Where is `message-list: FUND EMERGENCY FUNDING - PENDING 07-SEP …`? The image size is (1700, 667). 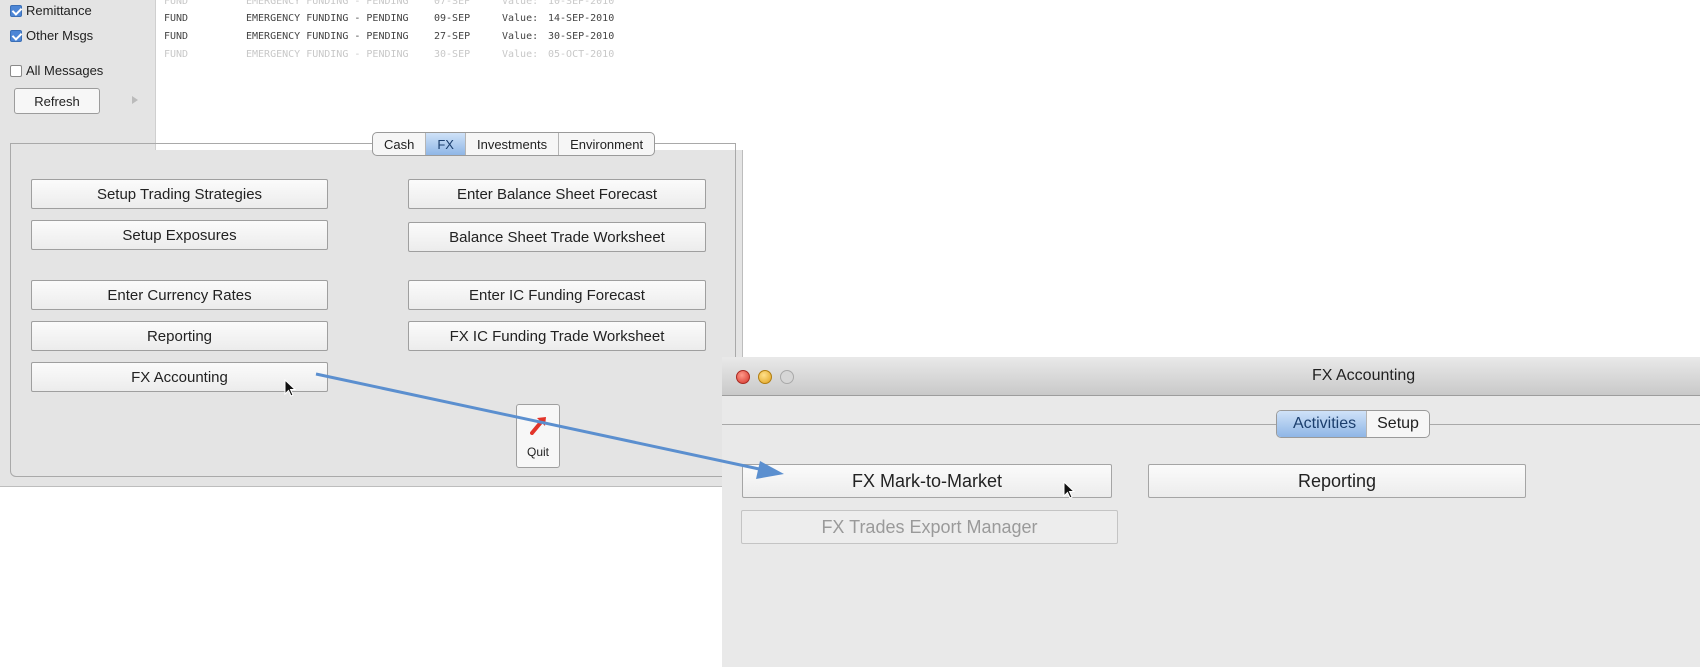
message-list: FUND EMERGENCY FUNDING - PENDING 07-SEP … is located at coordinates (449, 75).